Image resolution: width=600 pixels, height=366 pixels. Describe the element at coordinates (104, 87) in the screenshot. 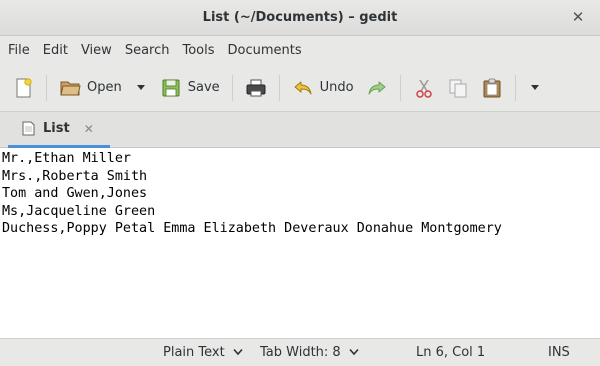

I see `open-label: Open` at that location.